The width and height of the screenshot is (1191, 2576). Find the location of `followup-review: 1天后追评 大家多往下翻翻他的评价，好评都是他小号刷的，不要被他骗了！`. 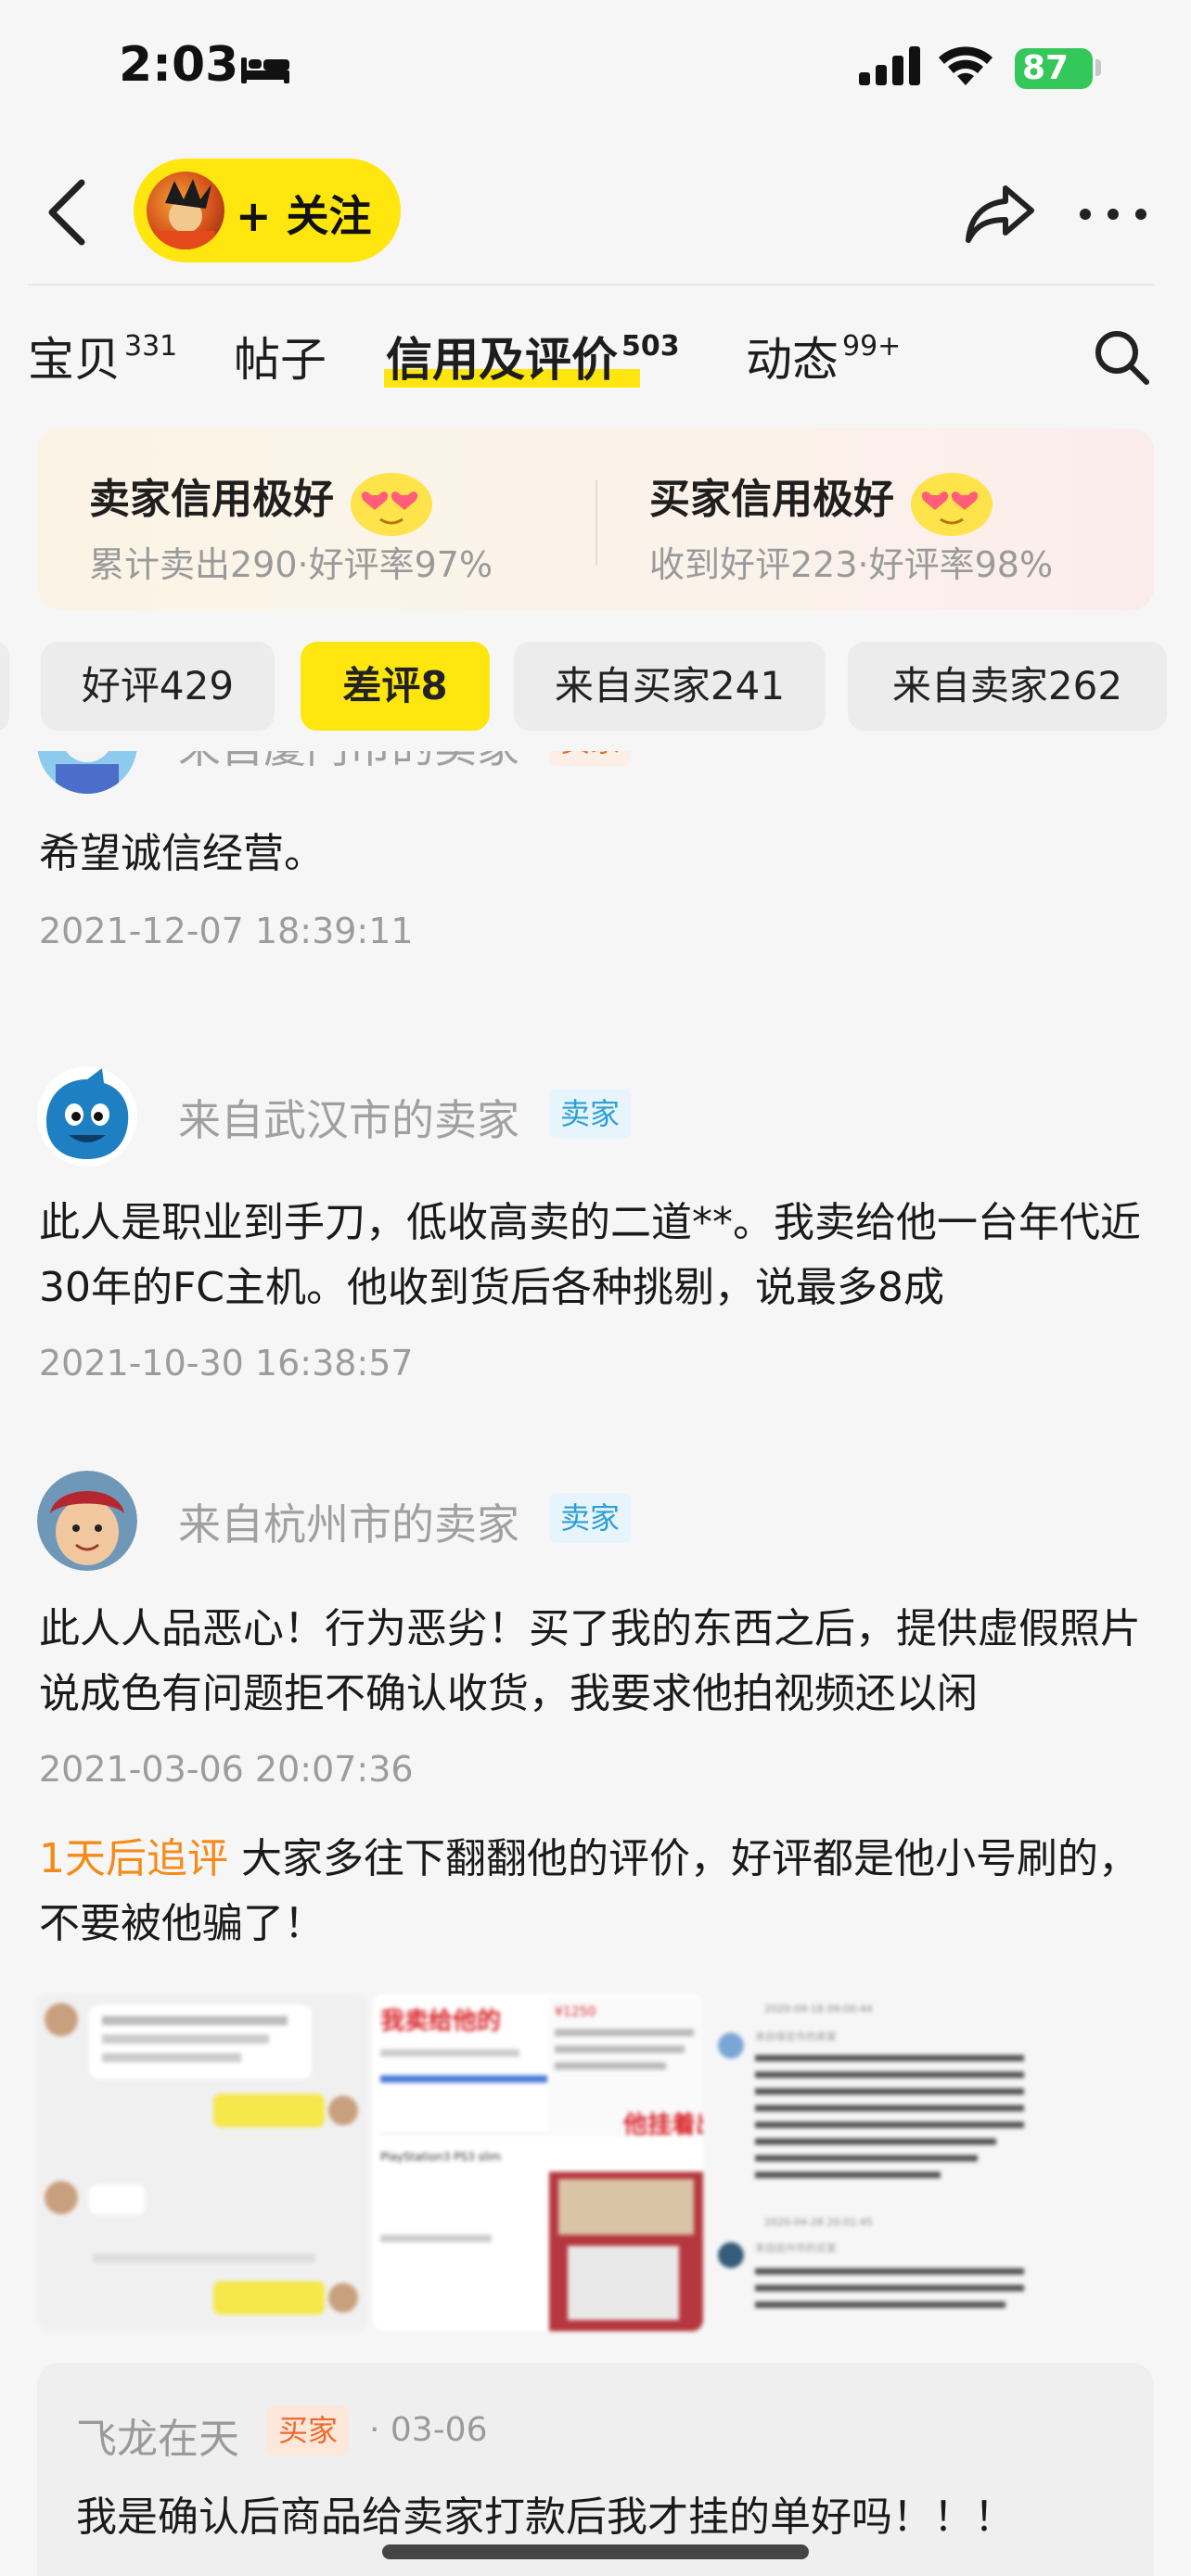

followup-review: 1天后追评 大家多往下翻翻他的评价，好评都是他小号刷的，不要被他骗了！ is located at coordinates (600, 1892).